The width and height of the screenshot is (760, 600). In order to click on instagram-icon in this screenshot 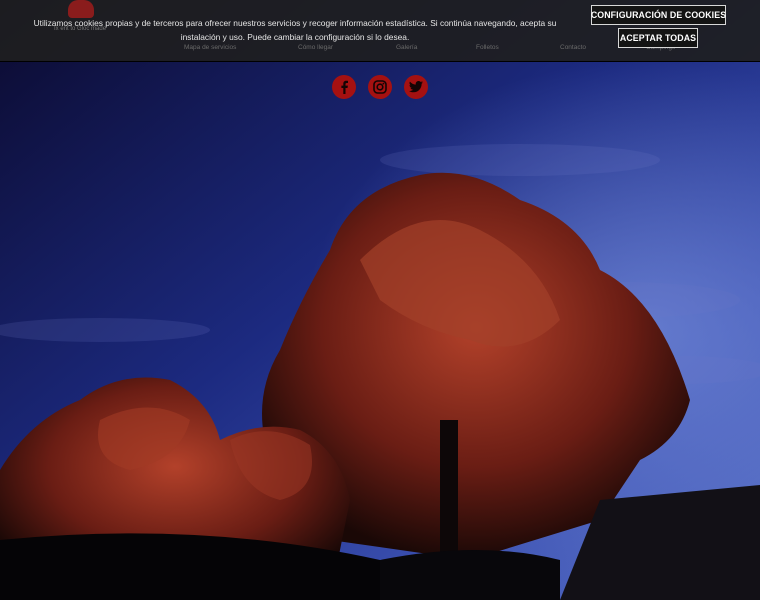, I will do `click(380, 87)`.